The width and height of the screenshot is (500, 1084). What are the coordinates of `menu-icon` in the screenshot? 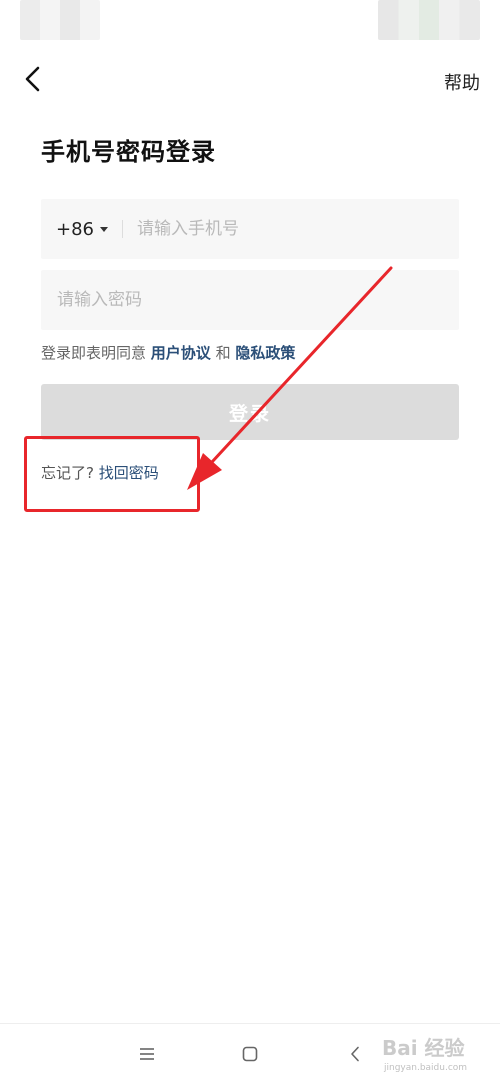 It's located at (147, 1054).